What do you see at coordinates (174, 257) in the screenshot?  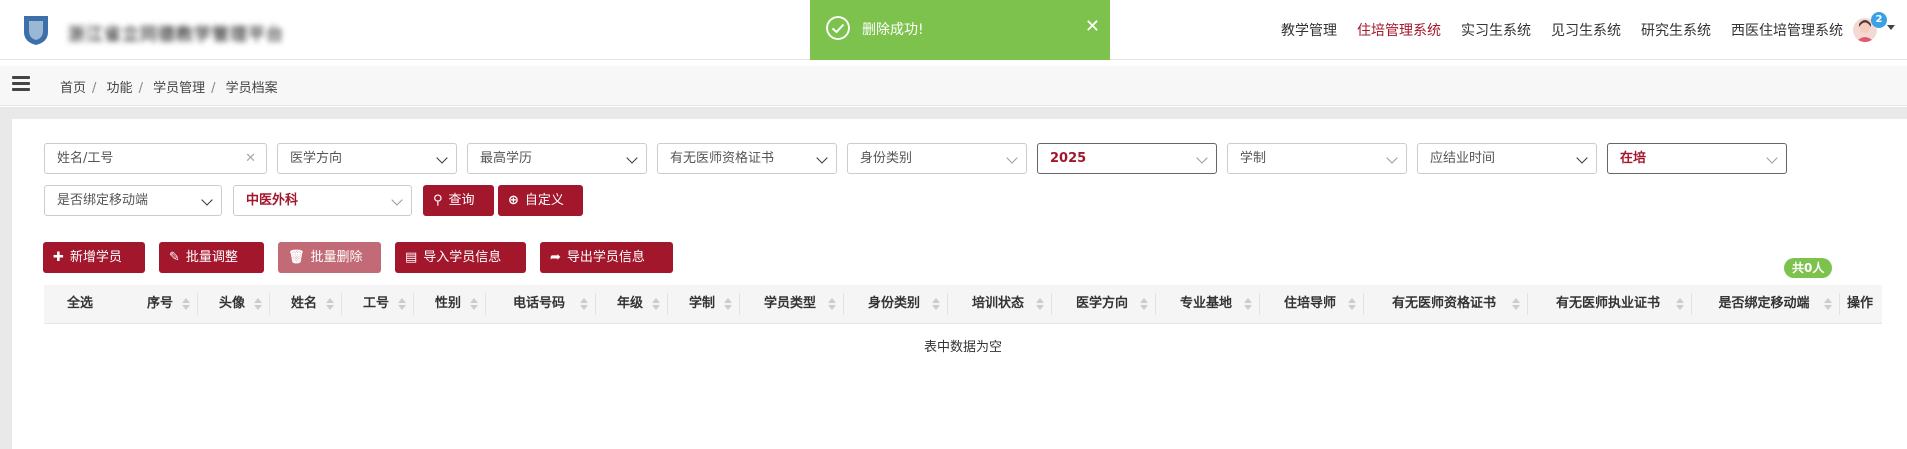 I see `edit-icon: ✎` at bounding box center [174, 257].